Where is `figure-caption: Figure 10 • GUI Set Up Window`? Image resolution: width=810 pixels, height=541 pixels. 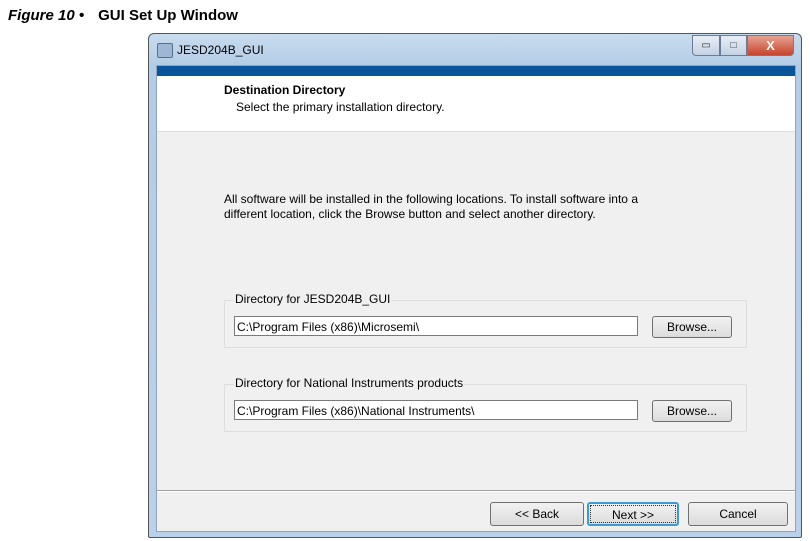
figure-caption: Figure 10 • GUI Set Up Window is located at coordinates (123, 15).